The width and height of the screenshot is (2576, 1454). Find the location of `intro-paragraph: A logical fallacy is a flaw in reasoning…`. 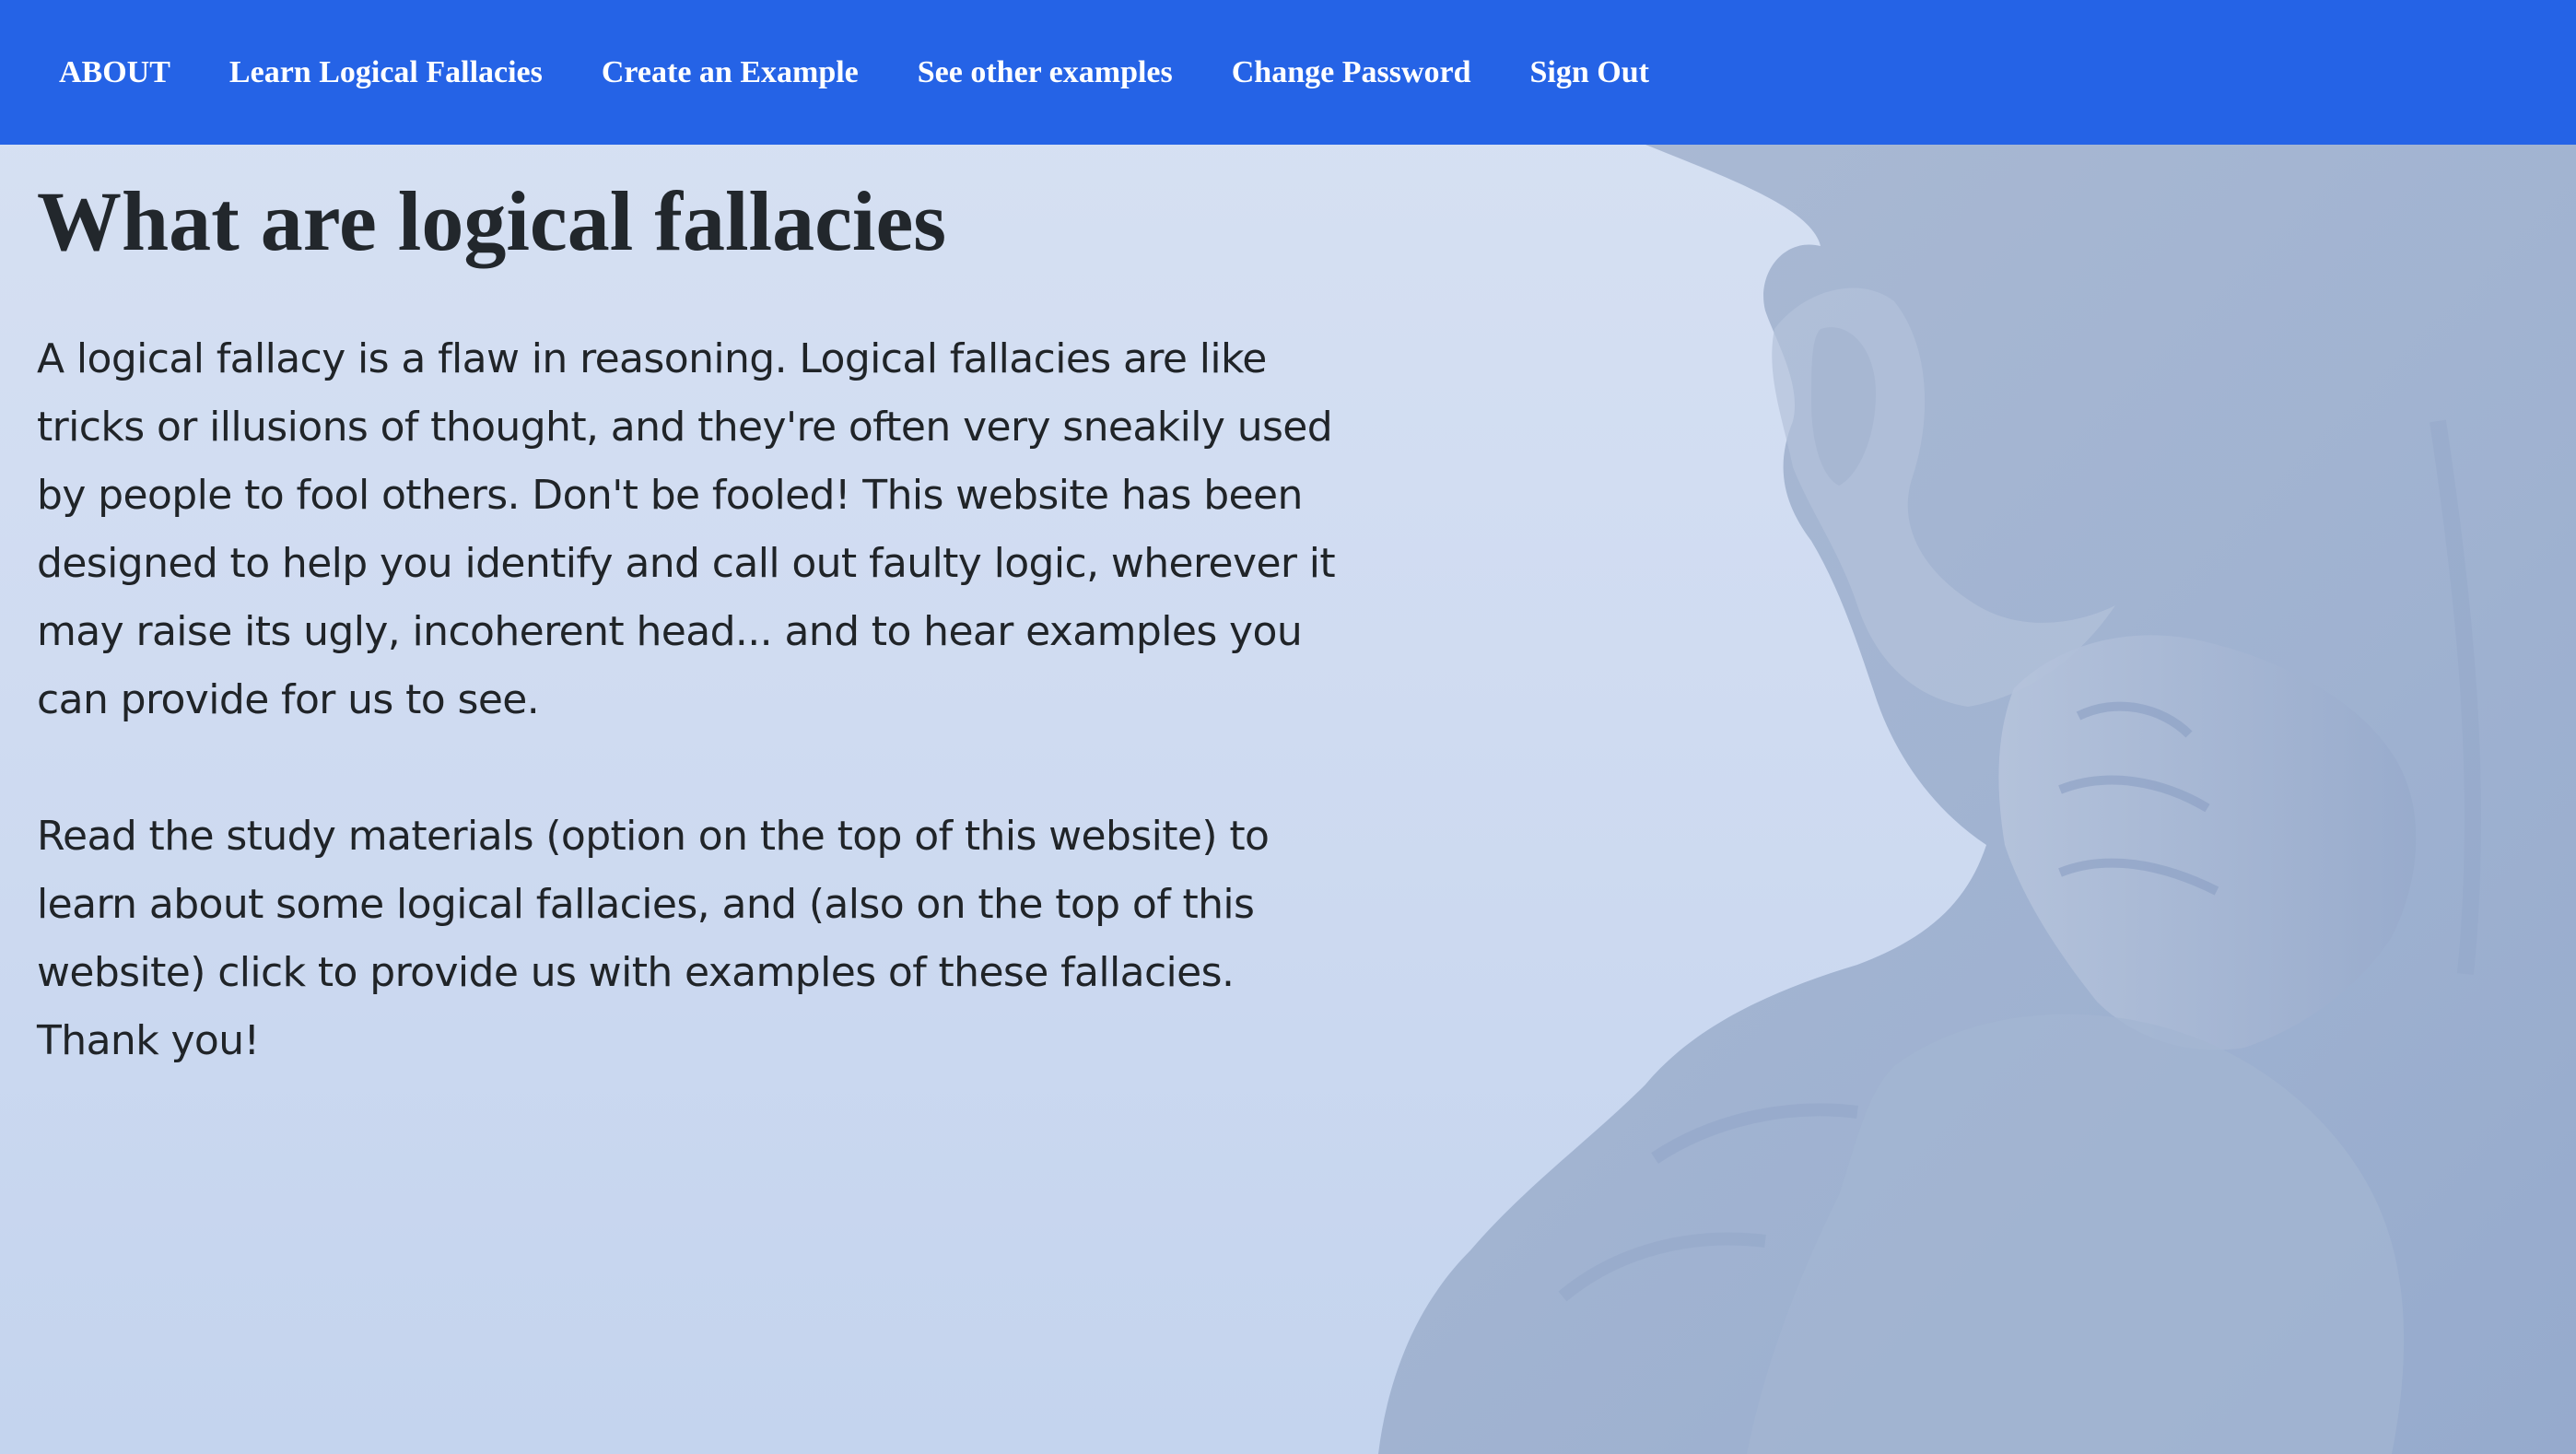

intro-paragraph: A logical fallacy is a flaw in reasoning… is located at coordinates (686, 529).